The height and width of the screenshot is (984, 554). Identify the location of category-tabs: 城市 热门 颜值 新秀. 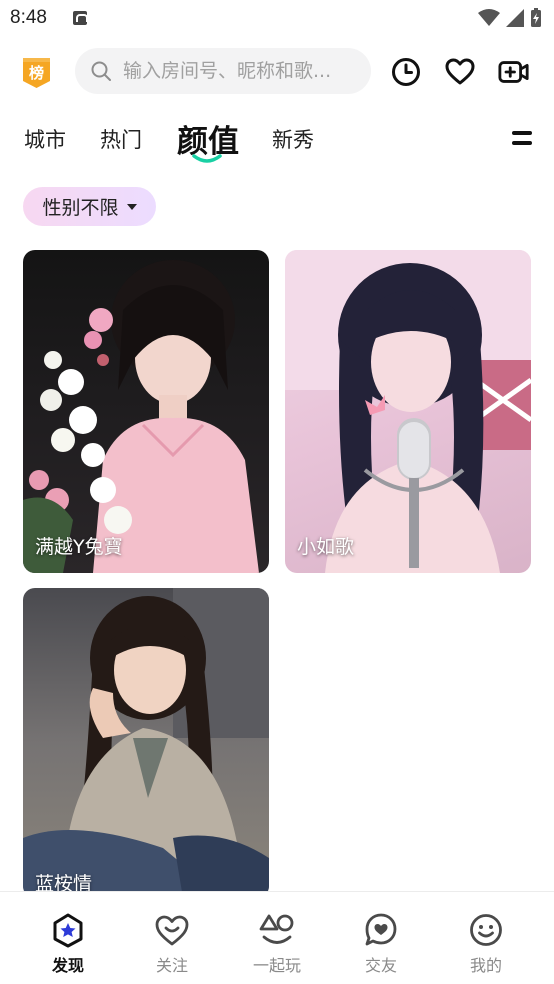
(277, 140).